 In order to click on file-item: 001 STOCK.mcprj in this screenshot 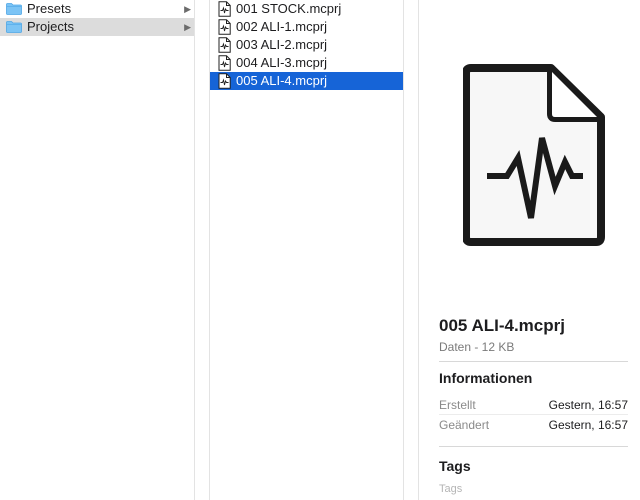, I will do `click(306, 9)`.